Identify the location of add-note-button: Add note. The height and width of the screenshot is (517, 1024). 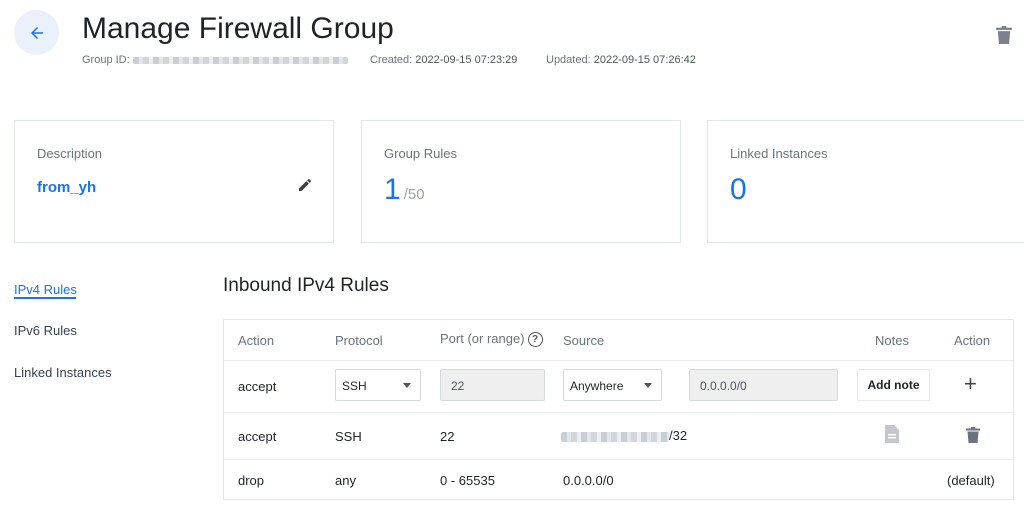
(893, 385).